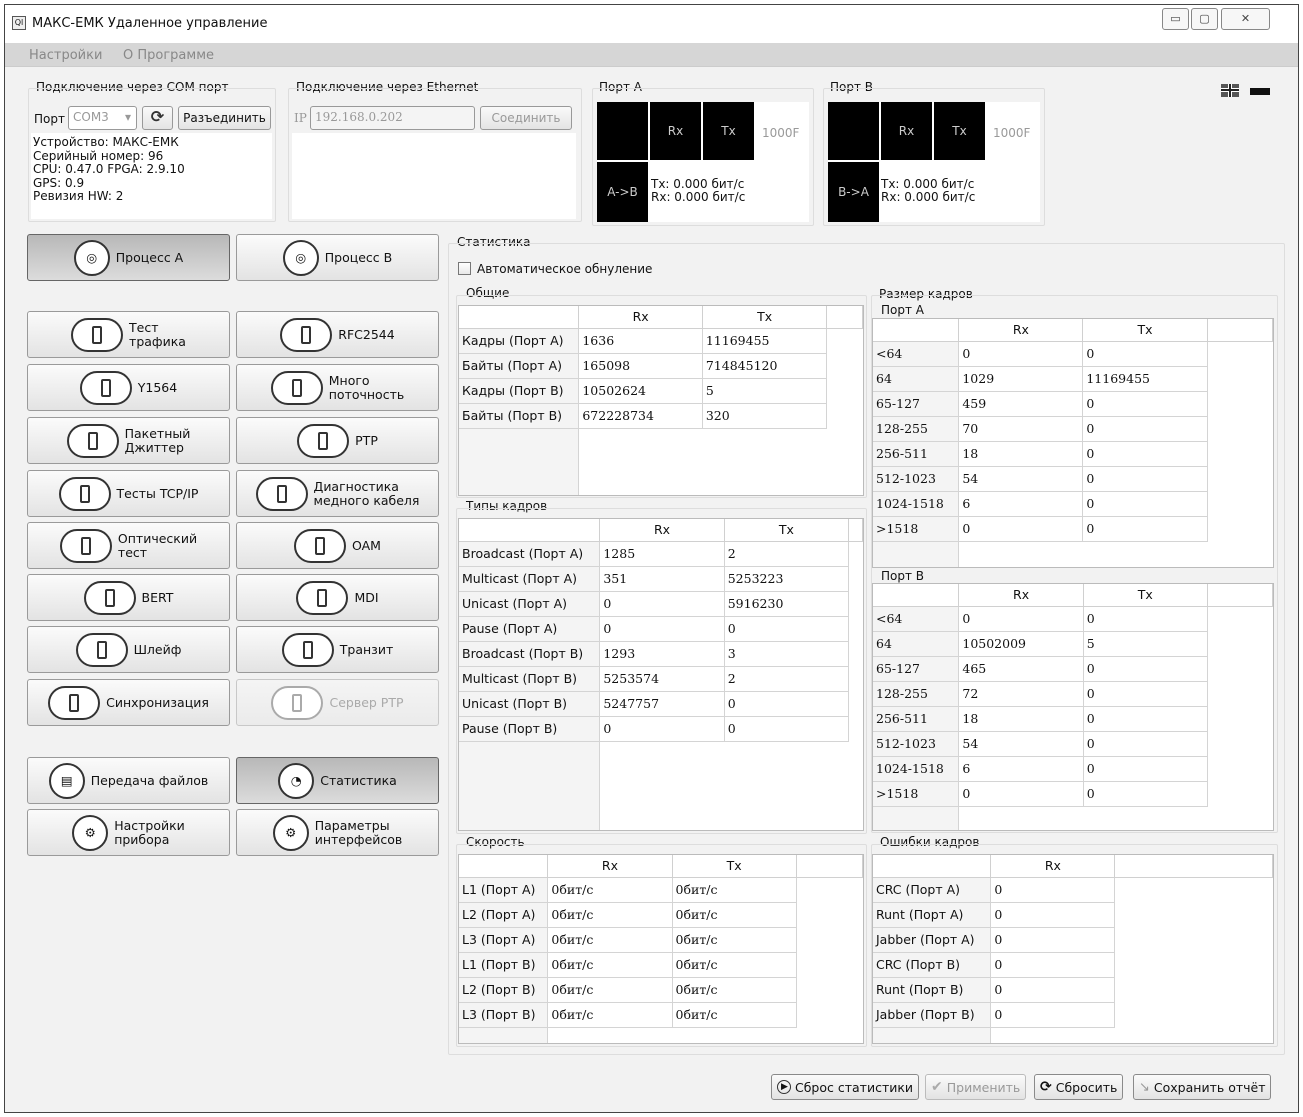 This screenshot has height=1117, width=1303. I want to click on table-row: CRC (Порт A) 0, so click(1073, 890).